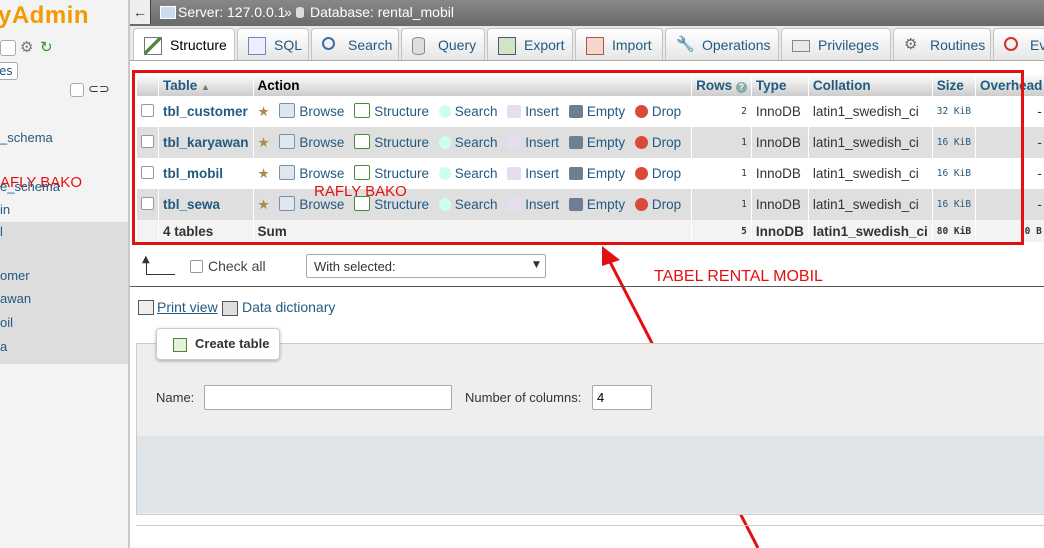  I want to click on annotation-watermark: RAFLY BAKO, so click(360, 191).